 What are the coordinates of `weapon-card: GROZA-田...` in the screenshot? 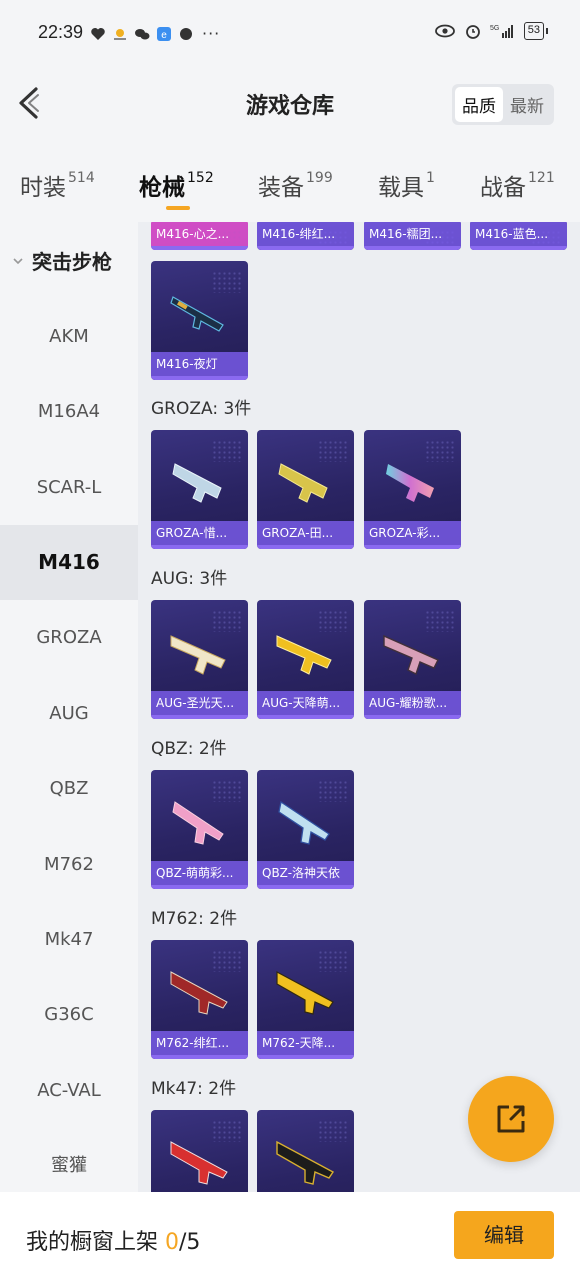 It's located at (305, 489).